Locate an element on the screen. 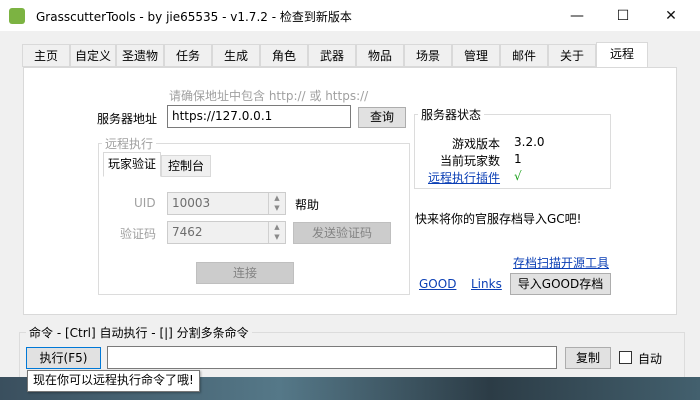 This screenshot has height=400, width=700. execute-button: 执行(F5) is located at coordinates (63, 358).